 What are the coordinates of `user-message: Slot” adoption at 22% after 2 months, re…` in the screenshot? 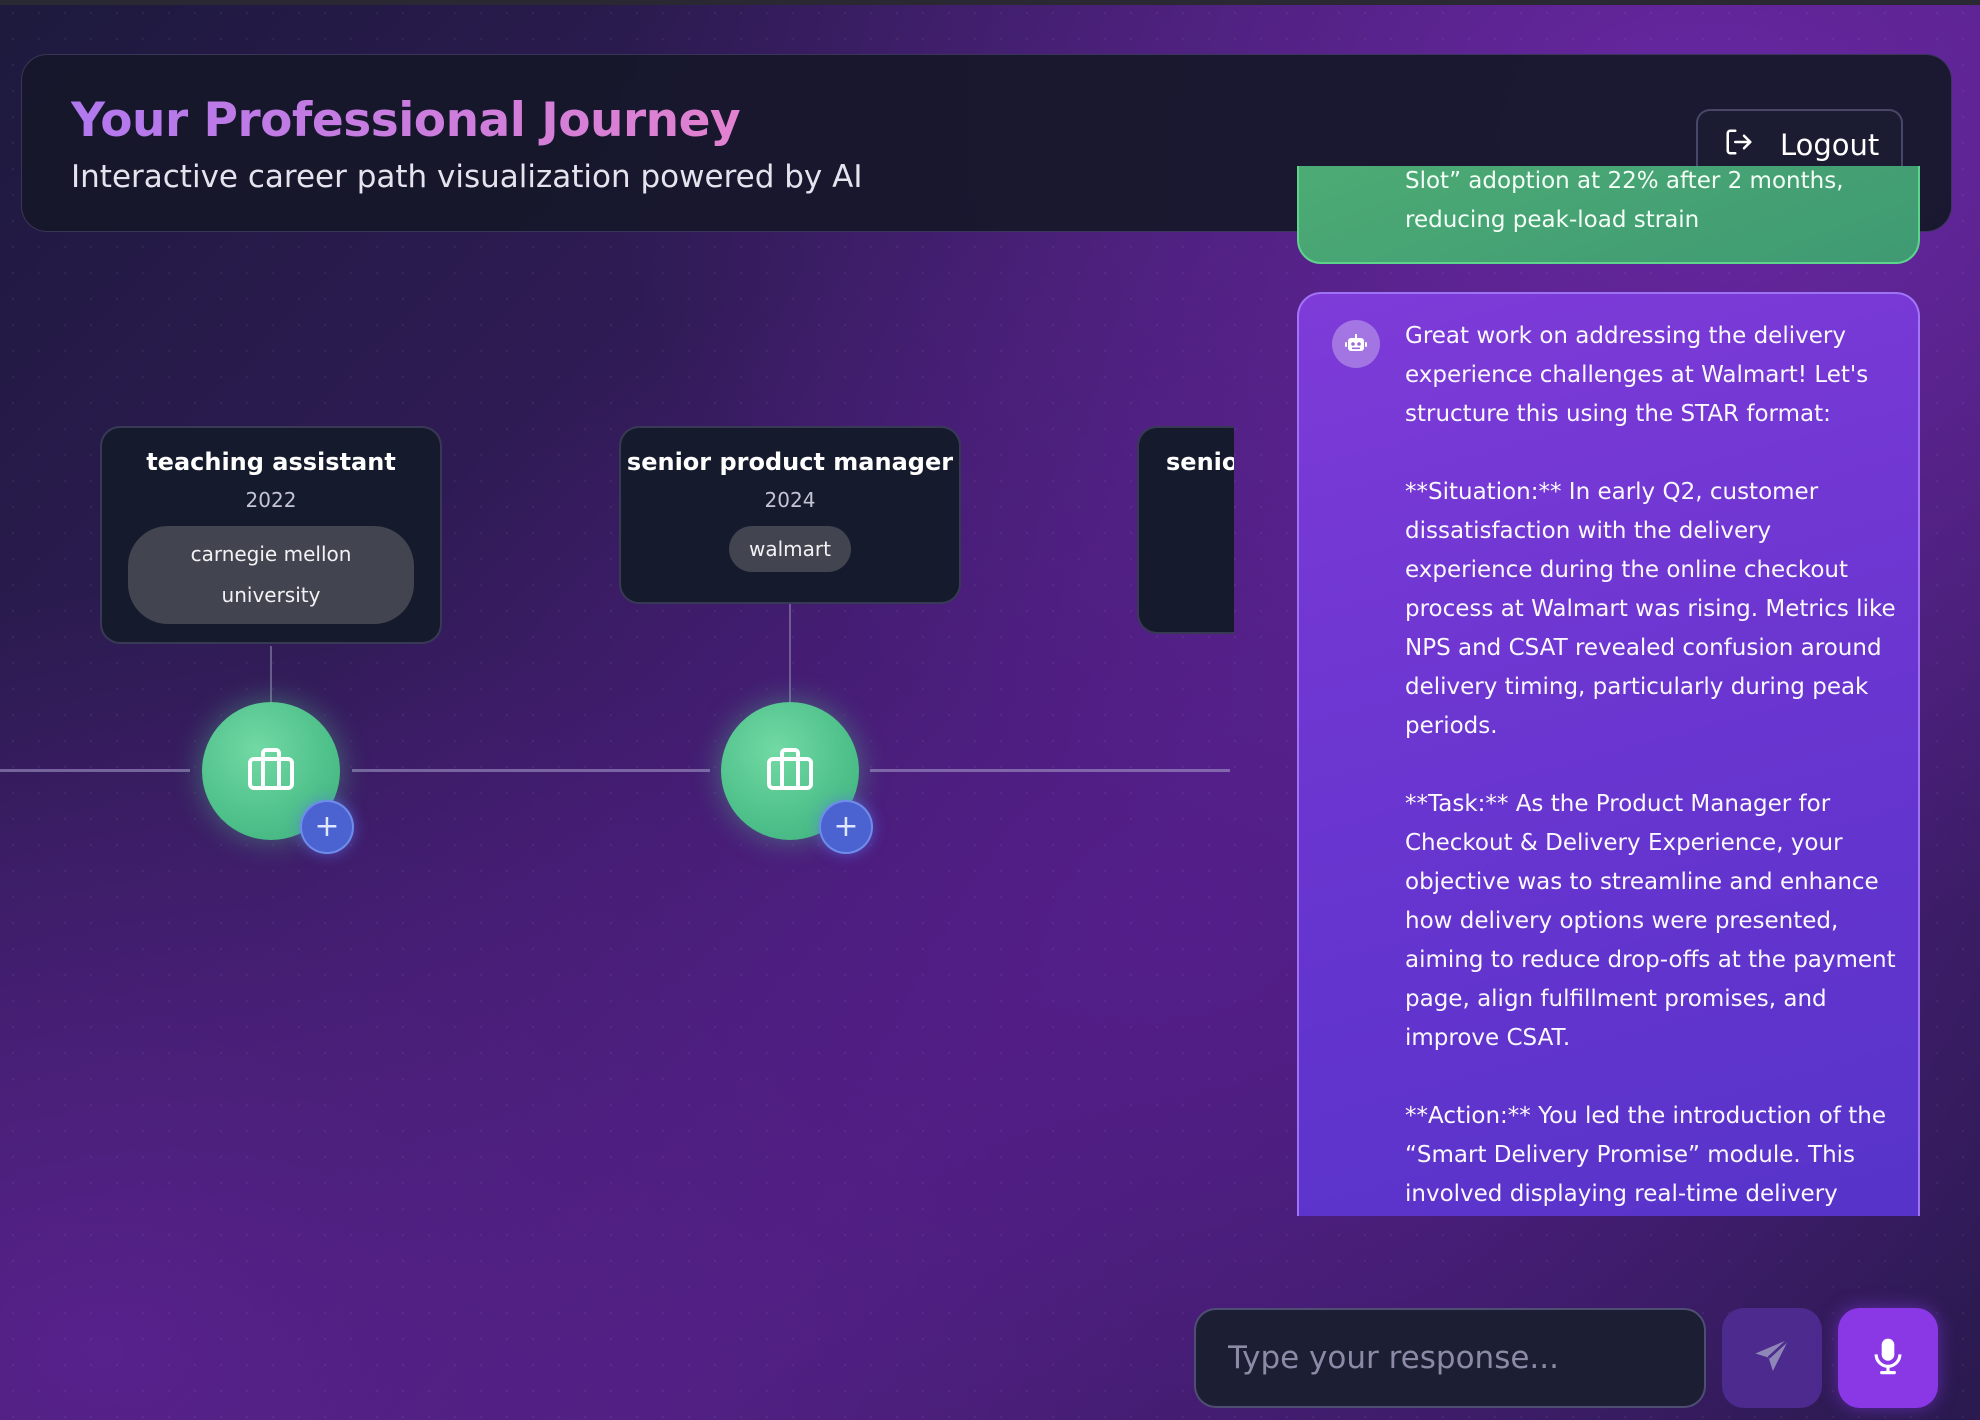 It's located at (1608, 215).